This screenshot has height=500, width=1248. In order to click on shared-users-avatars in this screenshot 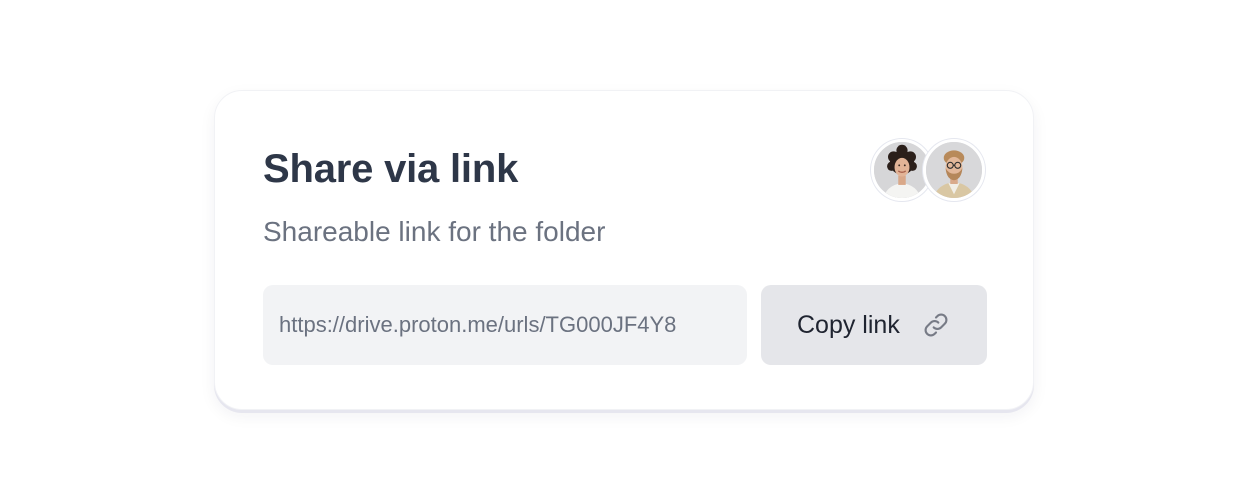, I will do `click(931, 170)`.